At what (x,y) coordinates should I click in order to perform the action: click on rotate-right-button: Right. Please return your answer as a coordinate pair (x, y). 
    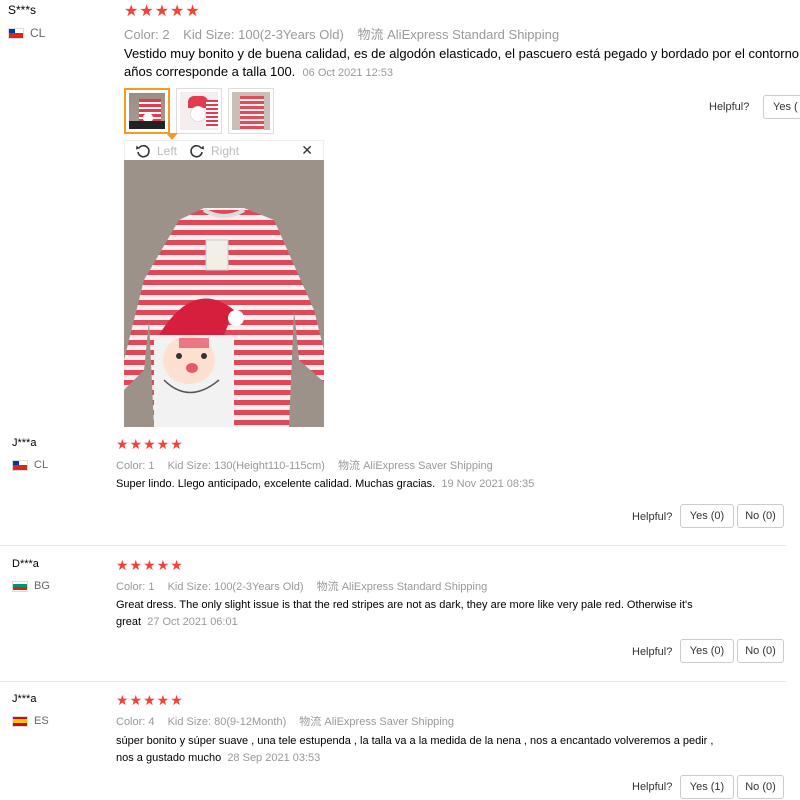
    Looking at the image, I should click on (214, 151).